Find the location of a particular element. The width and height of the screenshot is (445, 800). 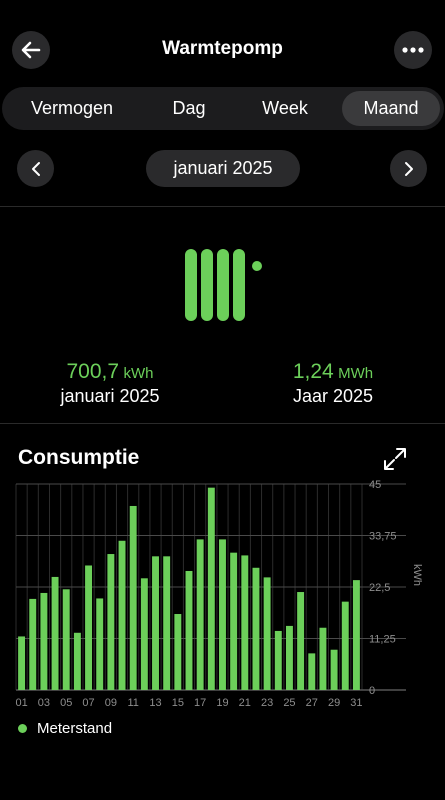

section-title: Consumptie is located at coordinates (79, 457).